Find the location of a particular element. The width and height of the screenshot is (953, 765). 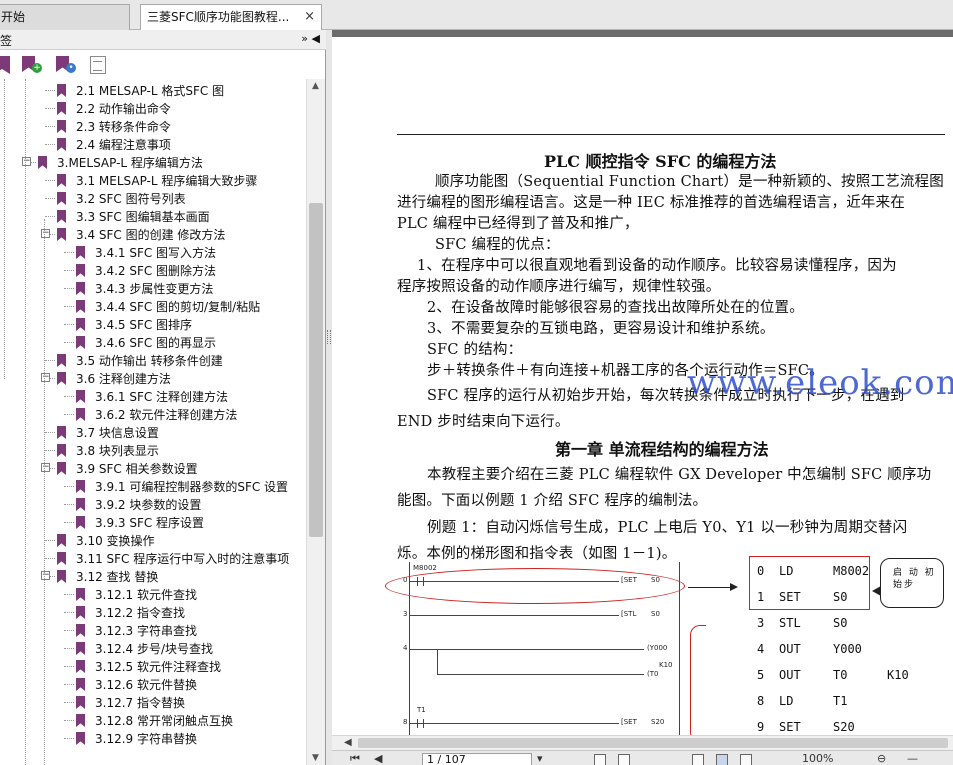

single-page-icon is located at coordinates (698, 759).